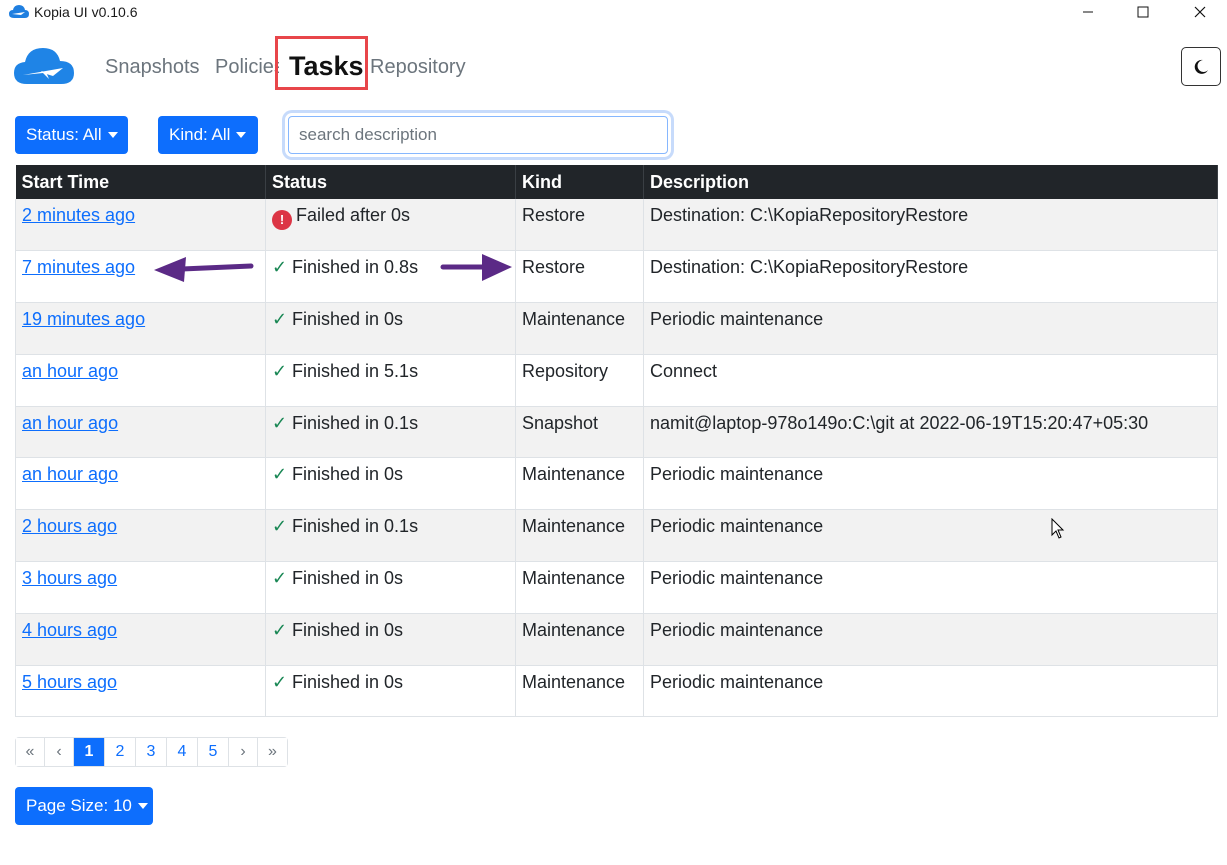 This screenshot has height=865, width=1227. I want to click on header-status: Status, so click(390, 182).